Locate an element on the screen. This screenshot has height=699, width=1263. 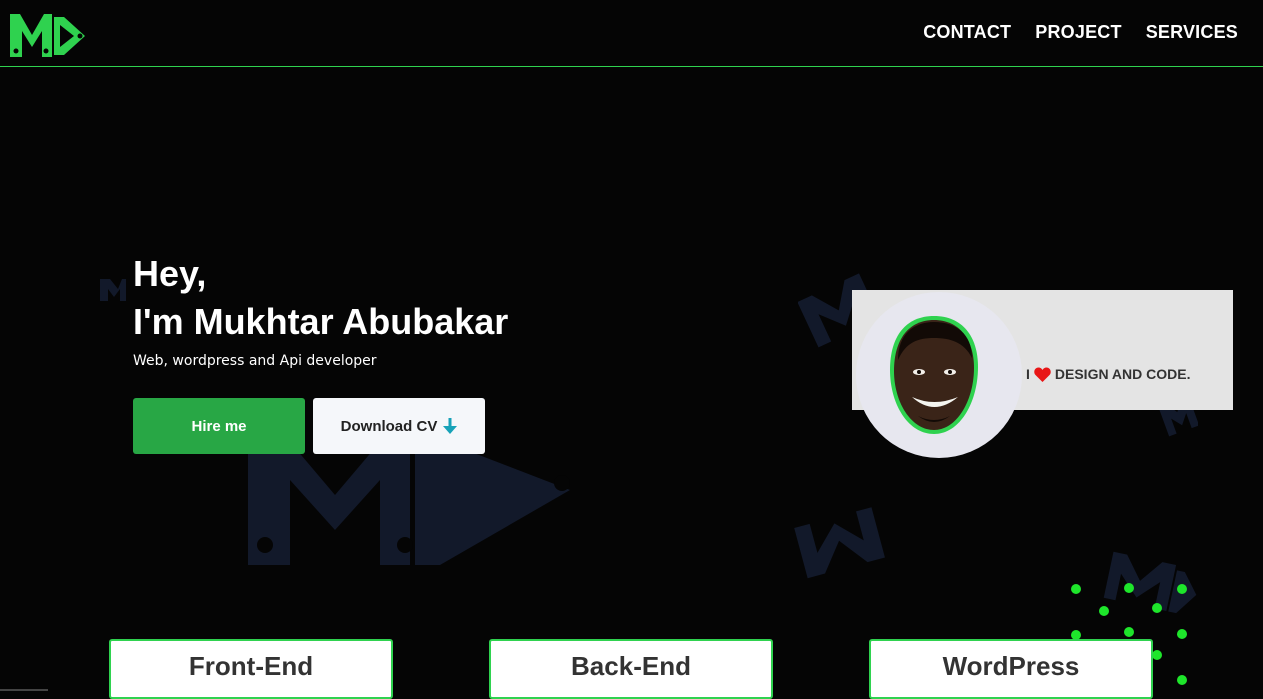
service-card-frontend: Front-End is located at coordinates (251, 669).